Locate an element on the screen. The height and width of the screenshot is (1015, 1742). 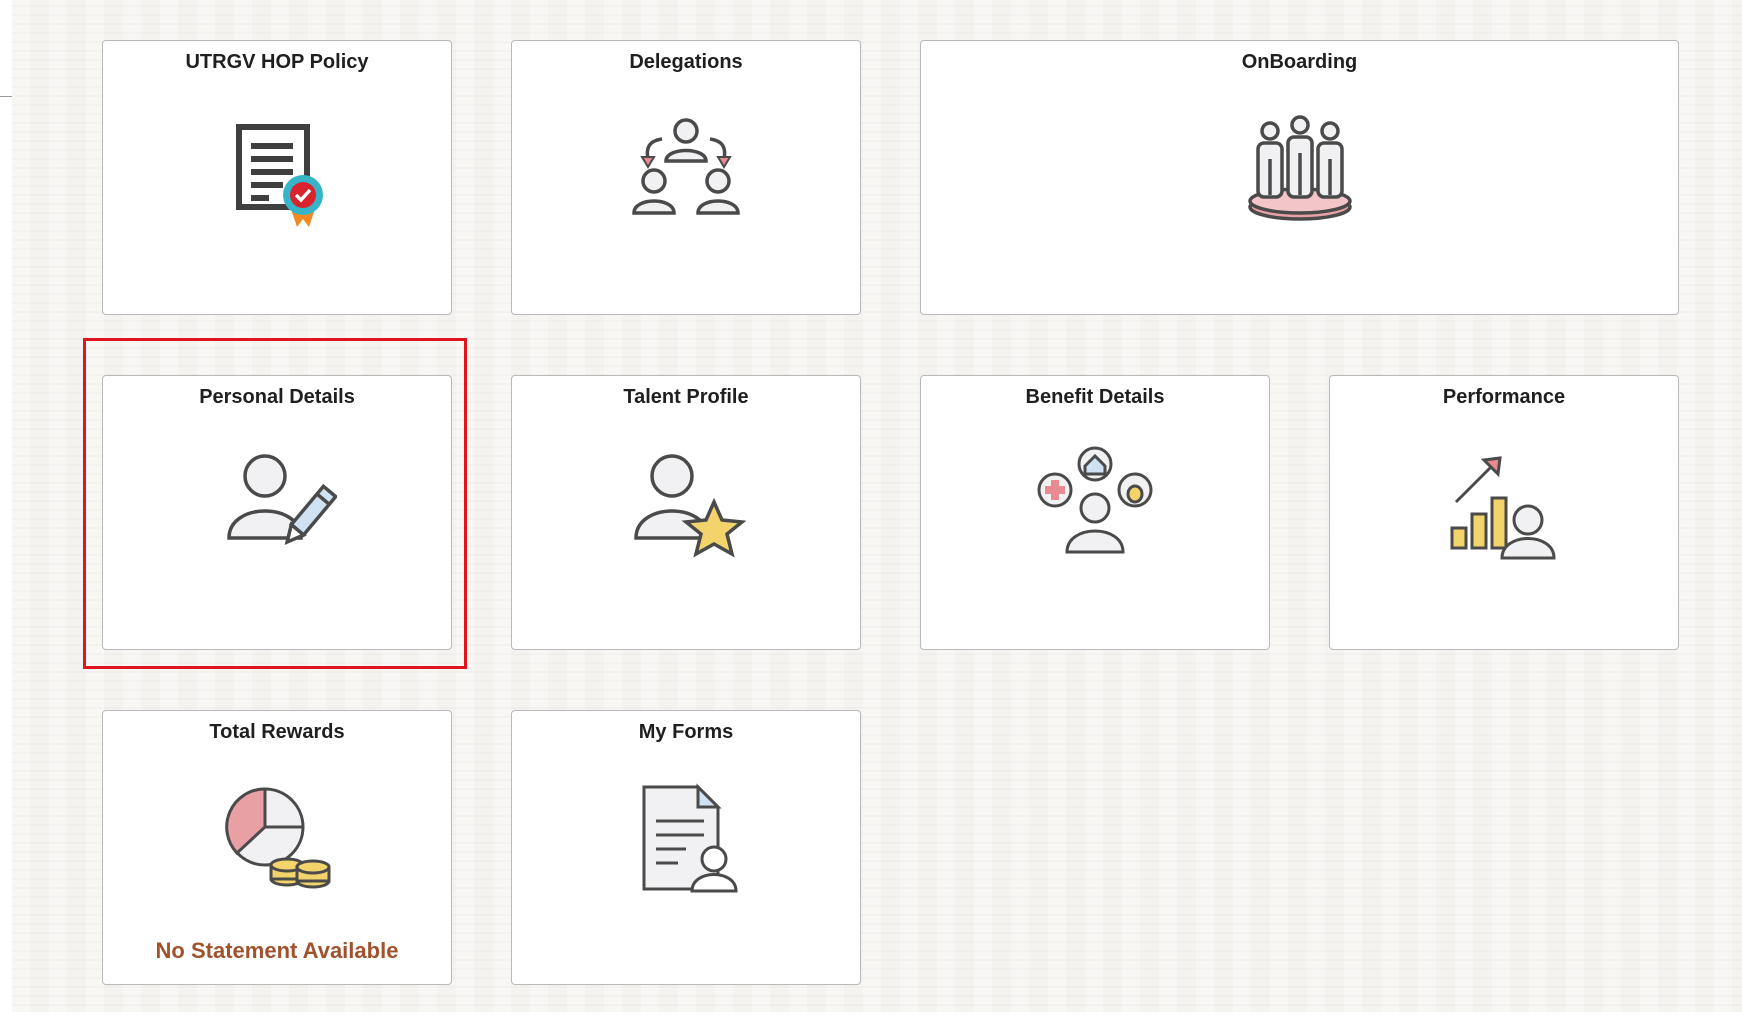
tile-talent-profile: Talent Profile is located at coordinates (686, 512).